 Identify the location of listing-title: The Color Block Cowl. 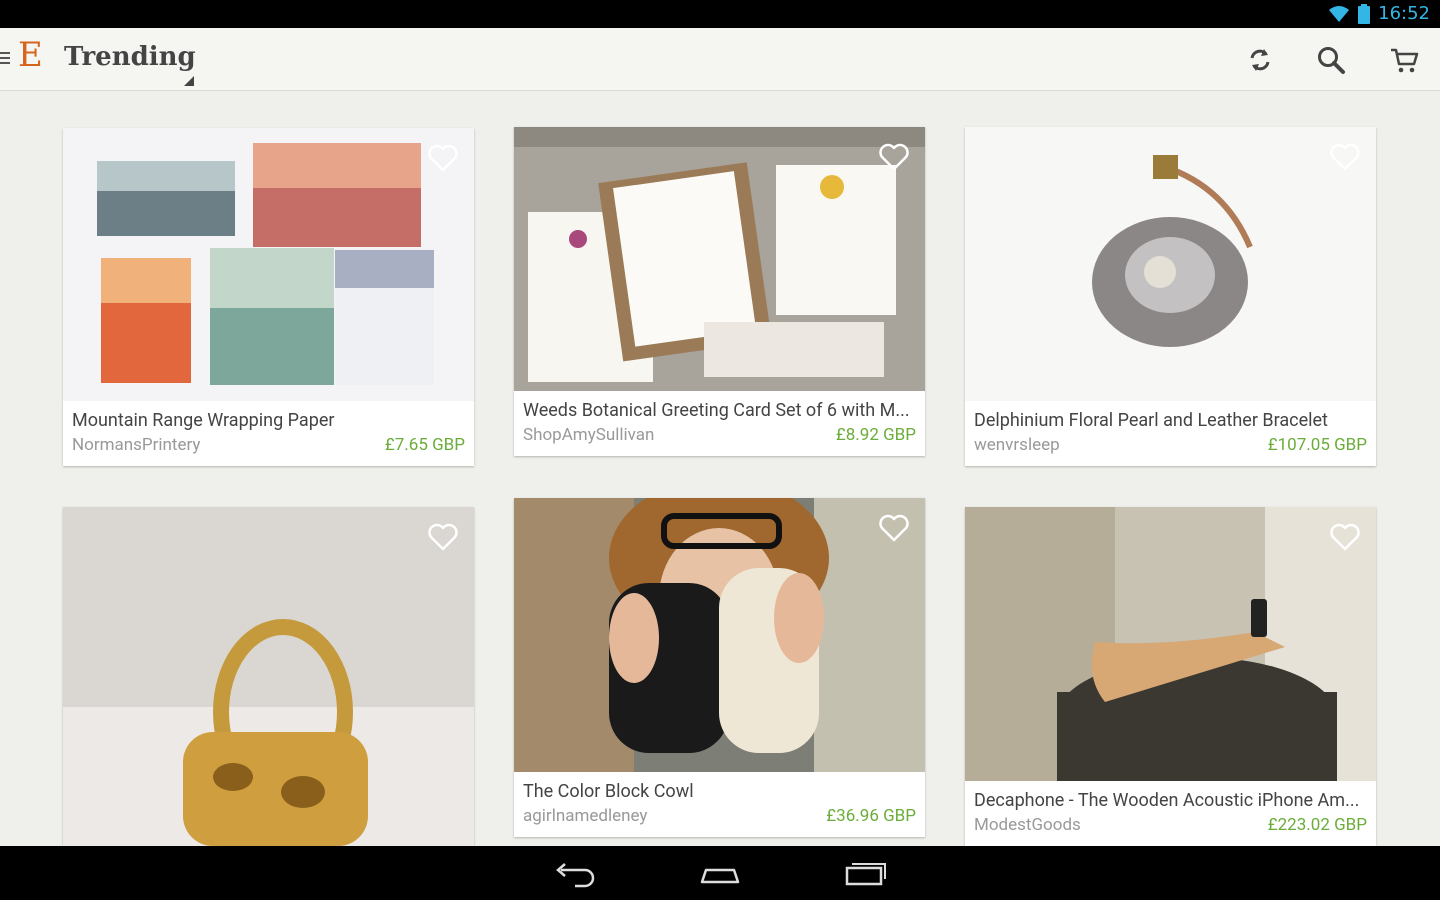
(608, 791).